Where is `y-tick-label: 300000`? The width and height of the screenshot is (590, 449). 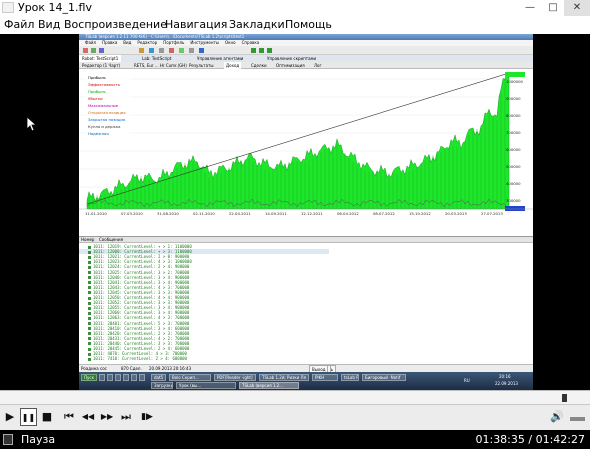
y-tick-label: 300000 is located at coordinates (513, 200).